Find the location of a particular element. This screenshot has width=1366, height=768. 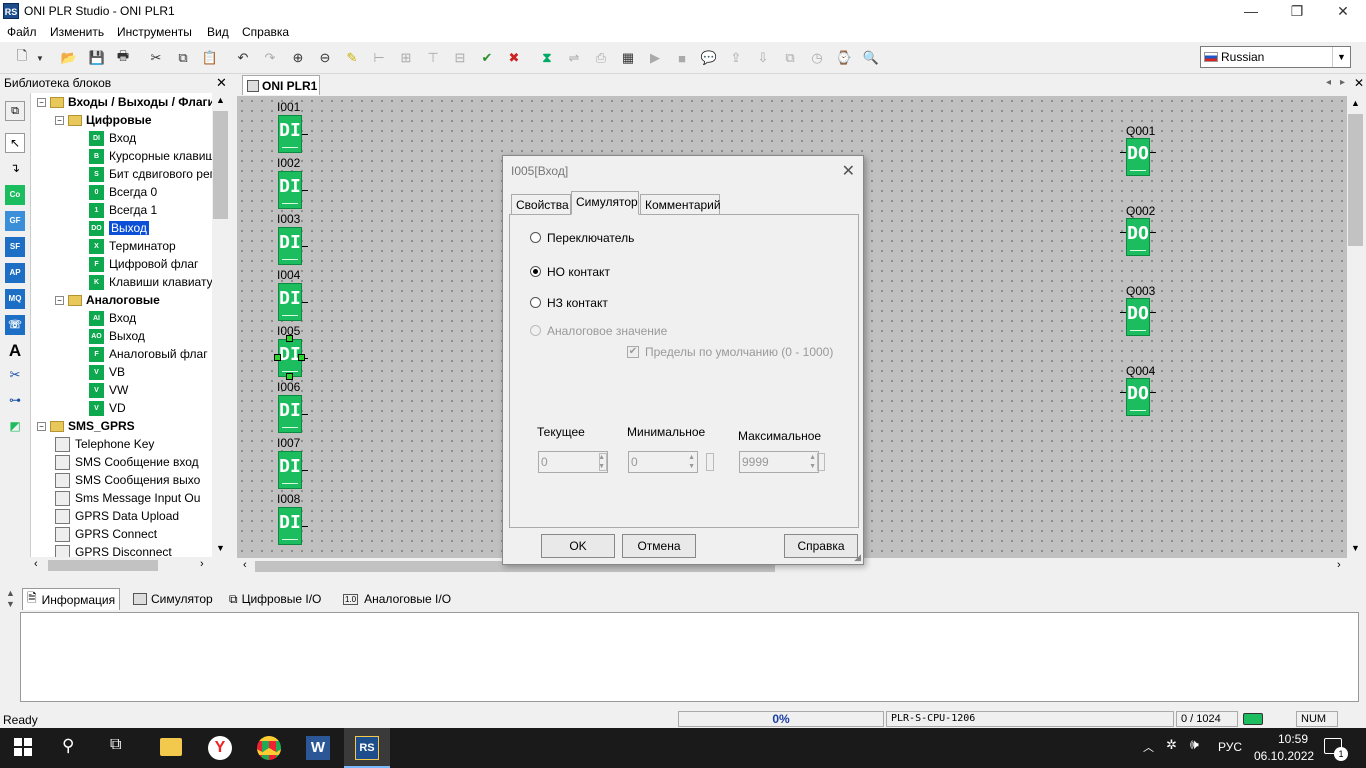

tree-item: V VD is located at coordinates (107, 408).